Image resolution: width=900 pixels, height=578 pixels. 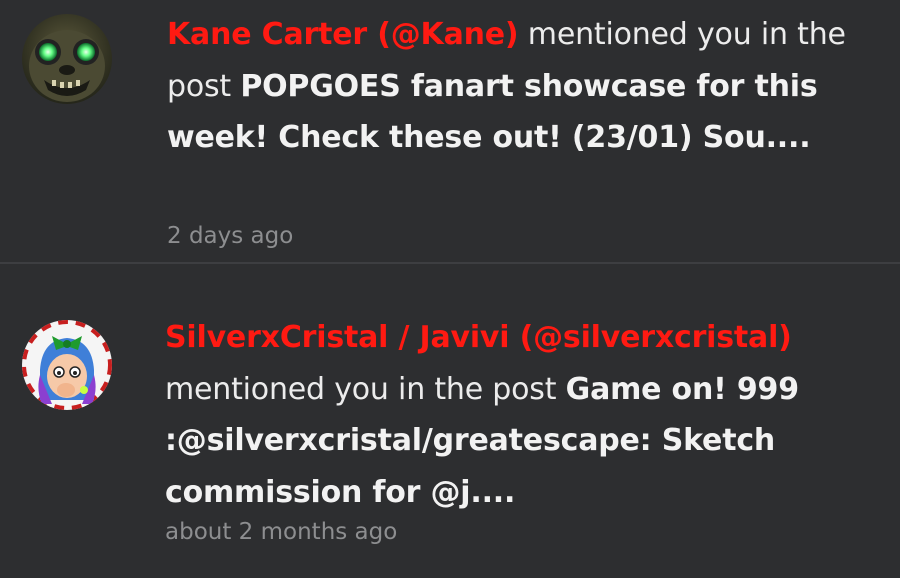 I want to click on animatronic-avatar-icon, so click(x=67, y=59).